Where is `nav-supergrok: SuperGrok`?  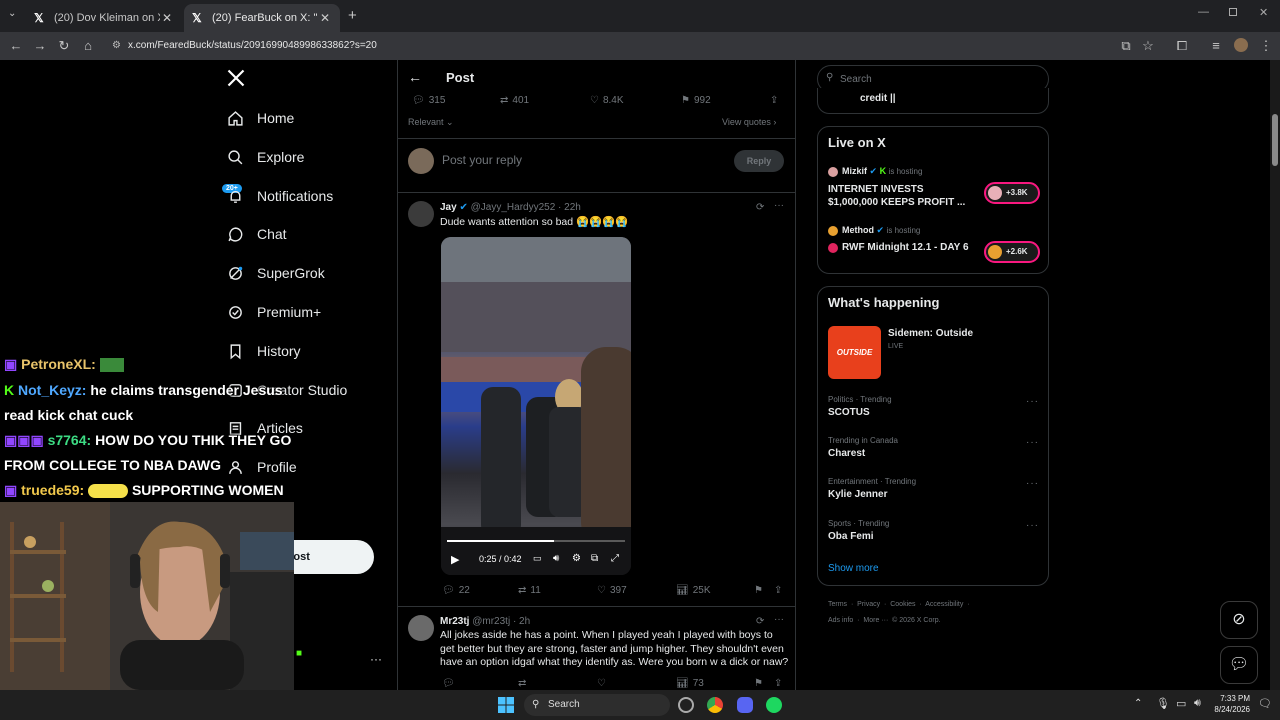
nav-supergrok: SuperGrok is located at coordinates (275, 273).